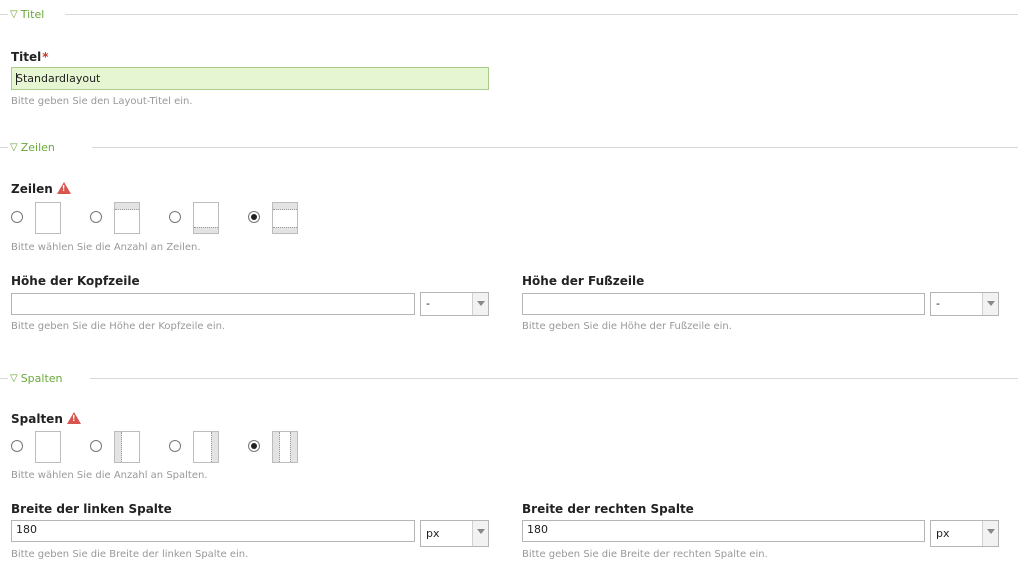 The image size is (1018, 565). Describe the element at coordinates (454, 304) in the screenshot. I see `header-height-unit-select: -` at that location.